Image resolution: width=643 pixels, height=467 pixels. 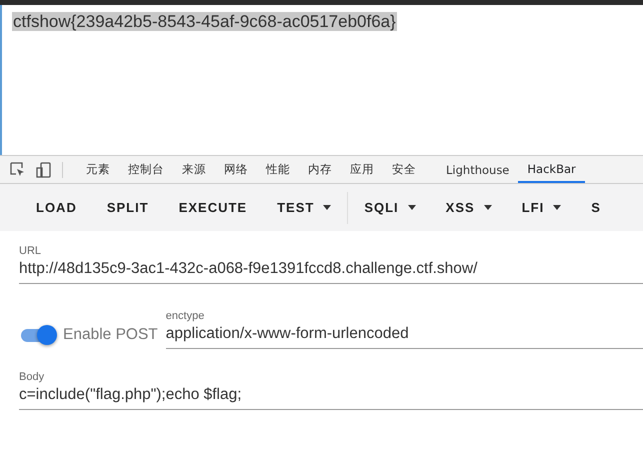 I want to click on menu-button: SQLI, so click(x=390, y=207).